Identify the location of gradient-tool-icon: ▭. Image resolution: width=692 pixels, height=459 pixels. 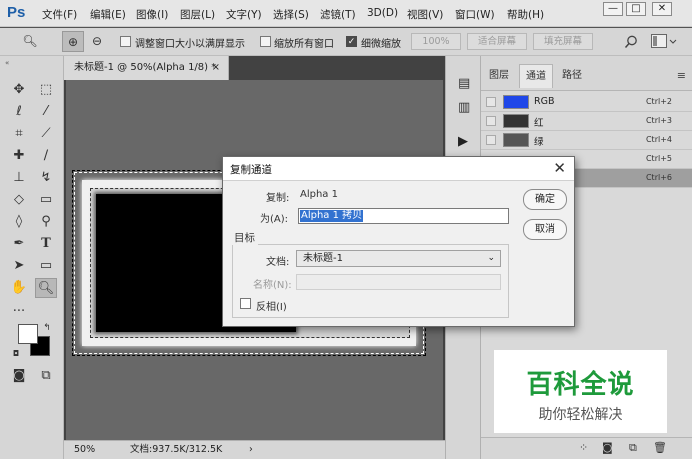
(46, 200).